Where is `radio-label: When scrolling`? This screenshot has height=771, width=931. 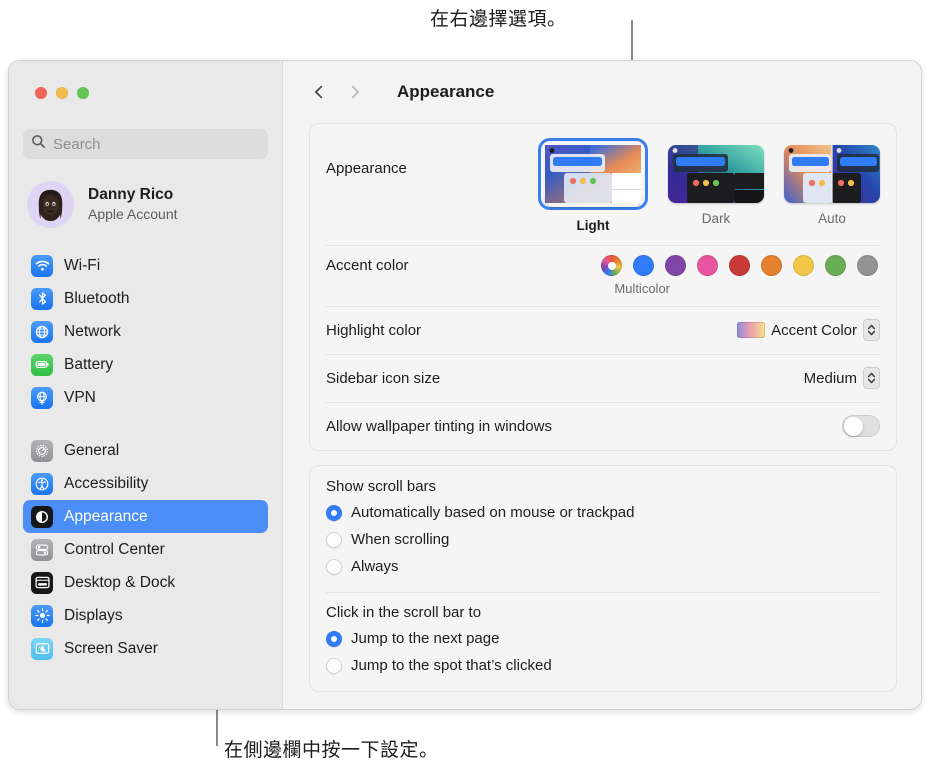 radio-label: When scrolling is located at coordinates (400, 539).